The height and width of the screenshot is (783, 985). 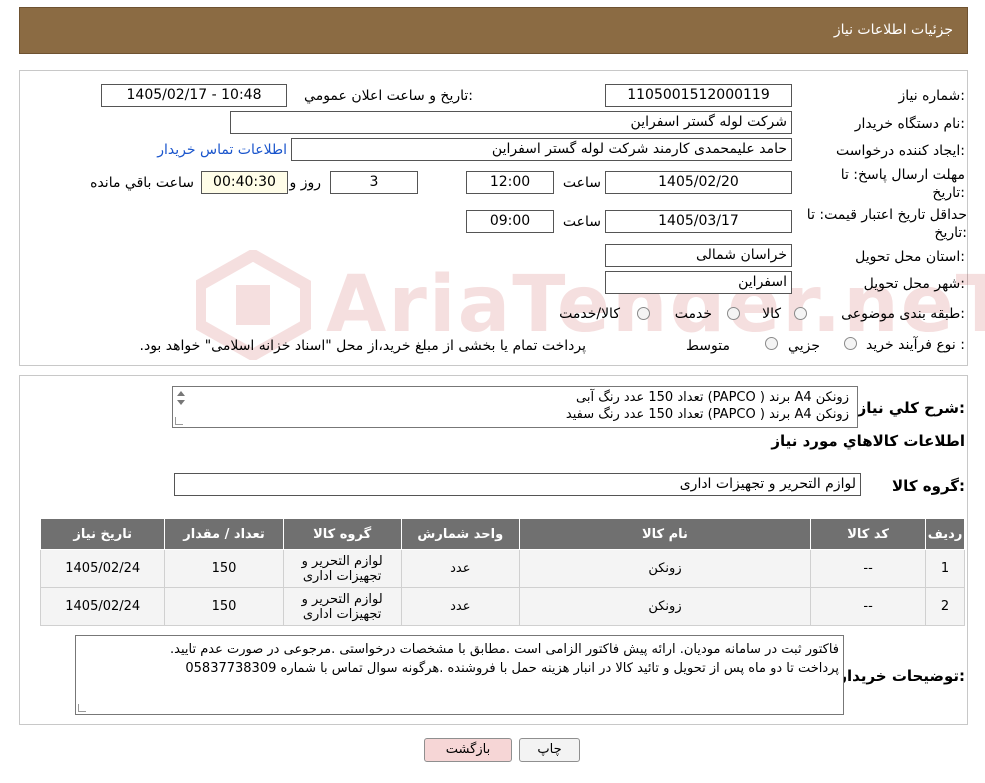 I want to click on announce-datetime-field: 1405/02/17 - 10:48, so click(x=194, y=95).